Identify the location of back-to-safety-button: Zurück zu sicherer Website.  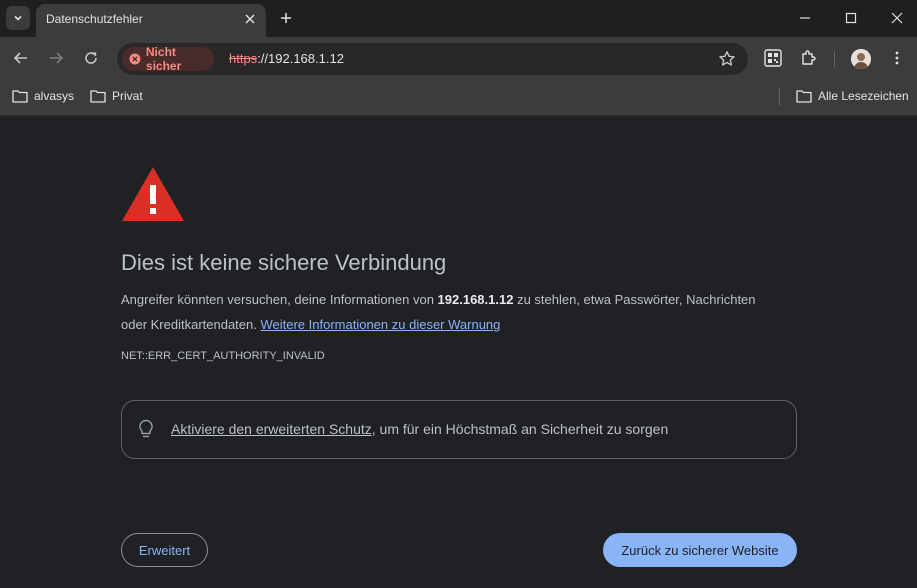
(700, 550).